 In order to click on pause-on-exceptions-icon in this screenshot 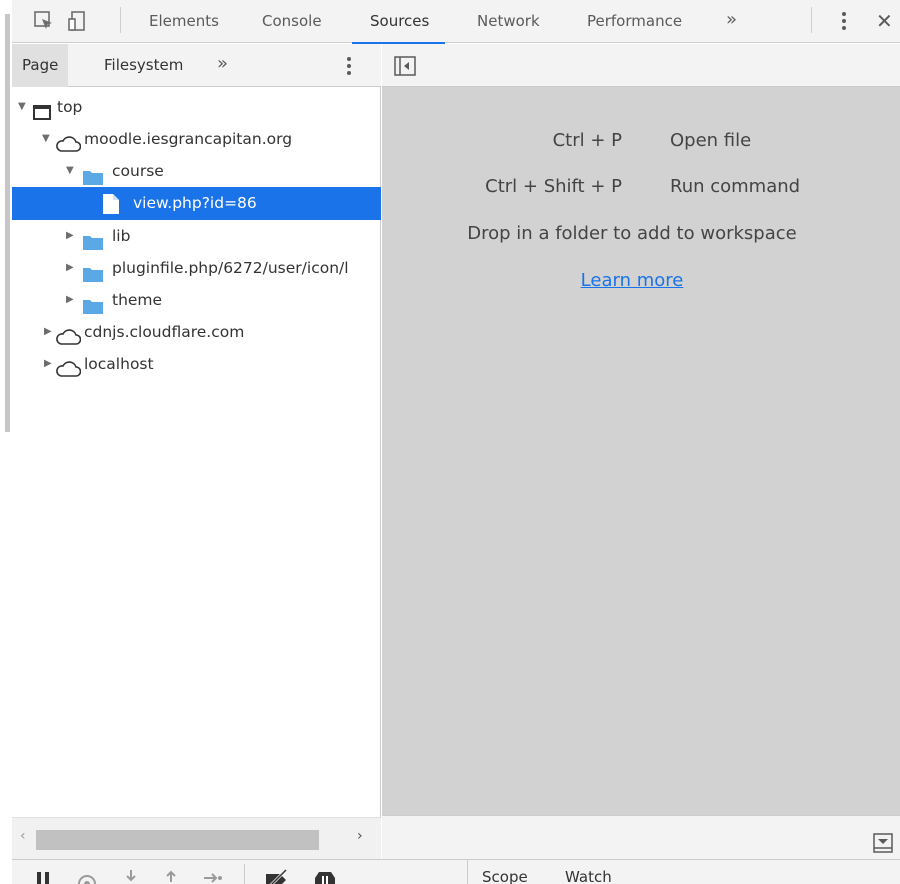, I will do `click(325, 876)`.